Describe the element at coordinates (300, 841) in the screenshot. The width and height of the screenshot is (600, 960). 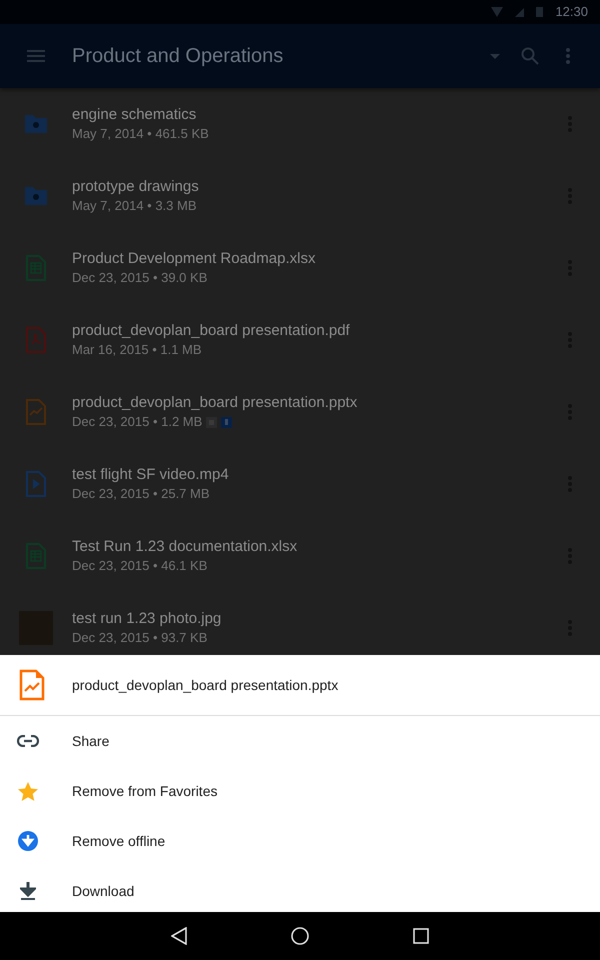
I see `sheet-action: Remove offline` at that location.